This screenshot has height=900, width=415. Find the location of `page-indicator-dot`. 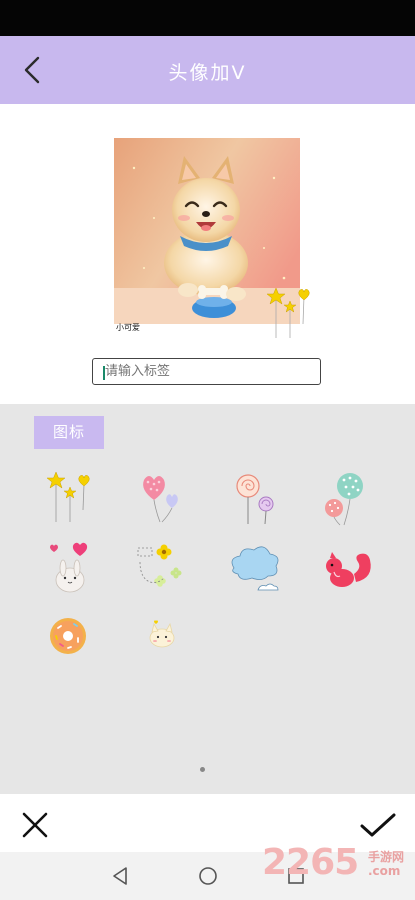

page-indicator-dot is located at coordinates (202, 769).